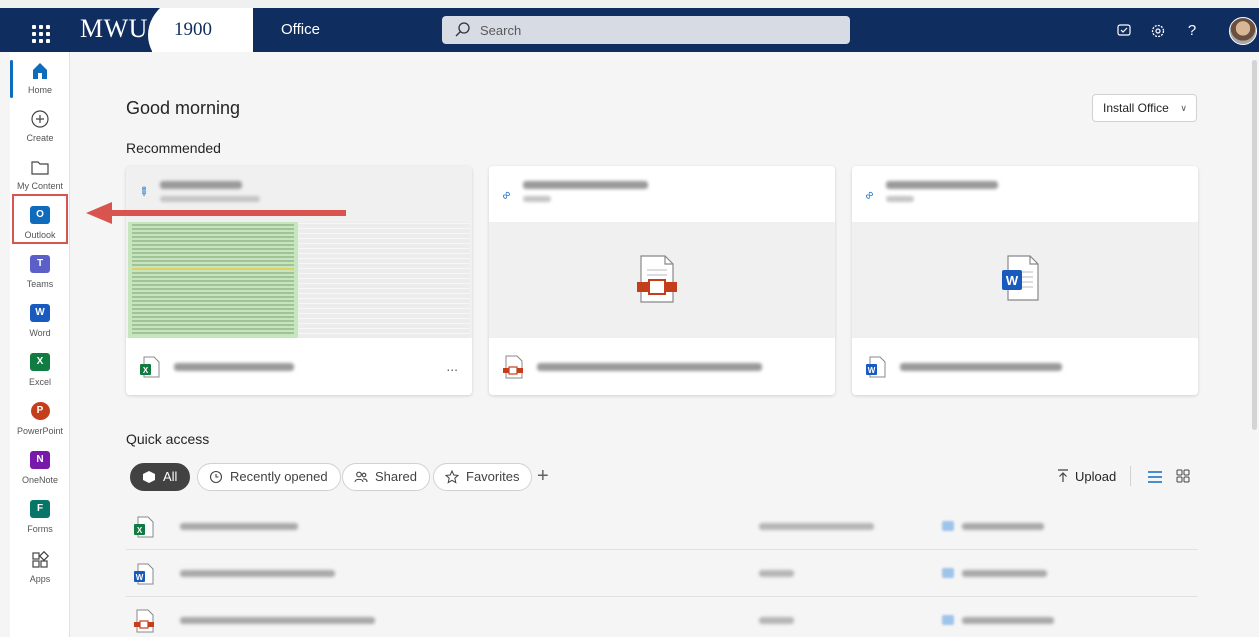 The height and width of the screenshot is (637, 1259). Describe the element at coordinates (40, 235) in the screenshot. I see `rail-label-outlook: Outlook` at that location.